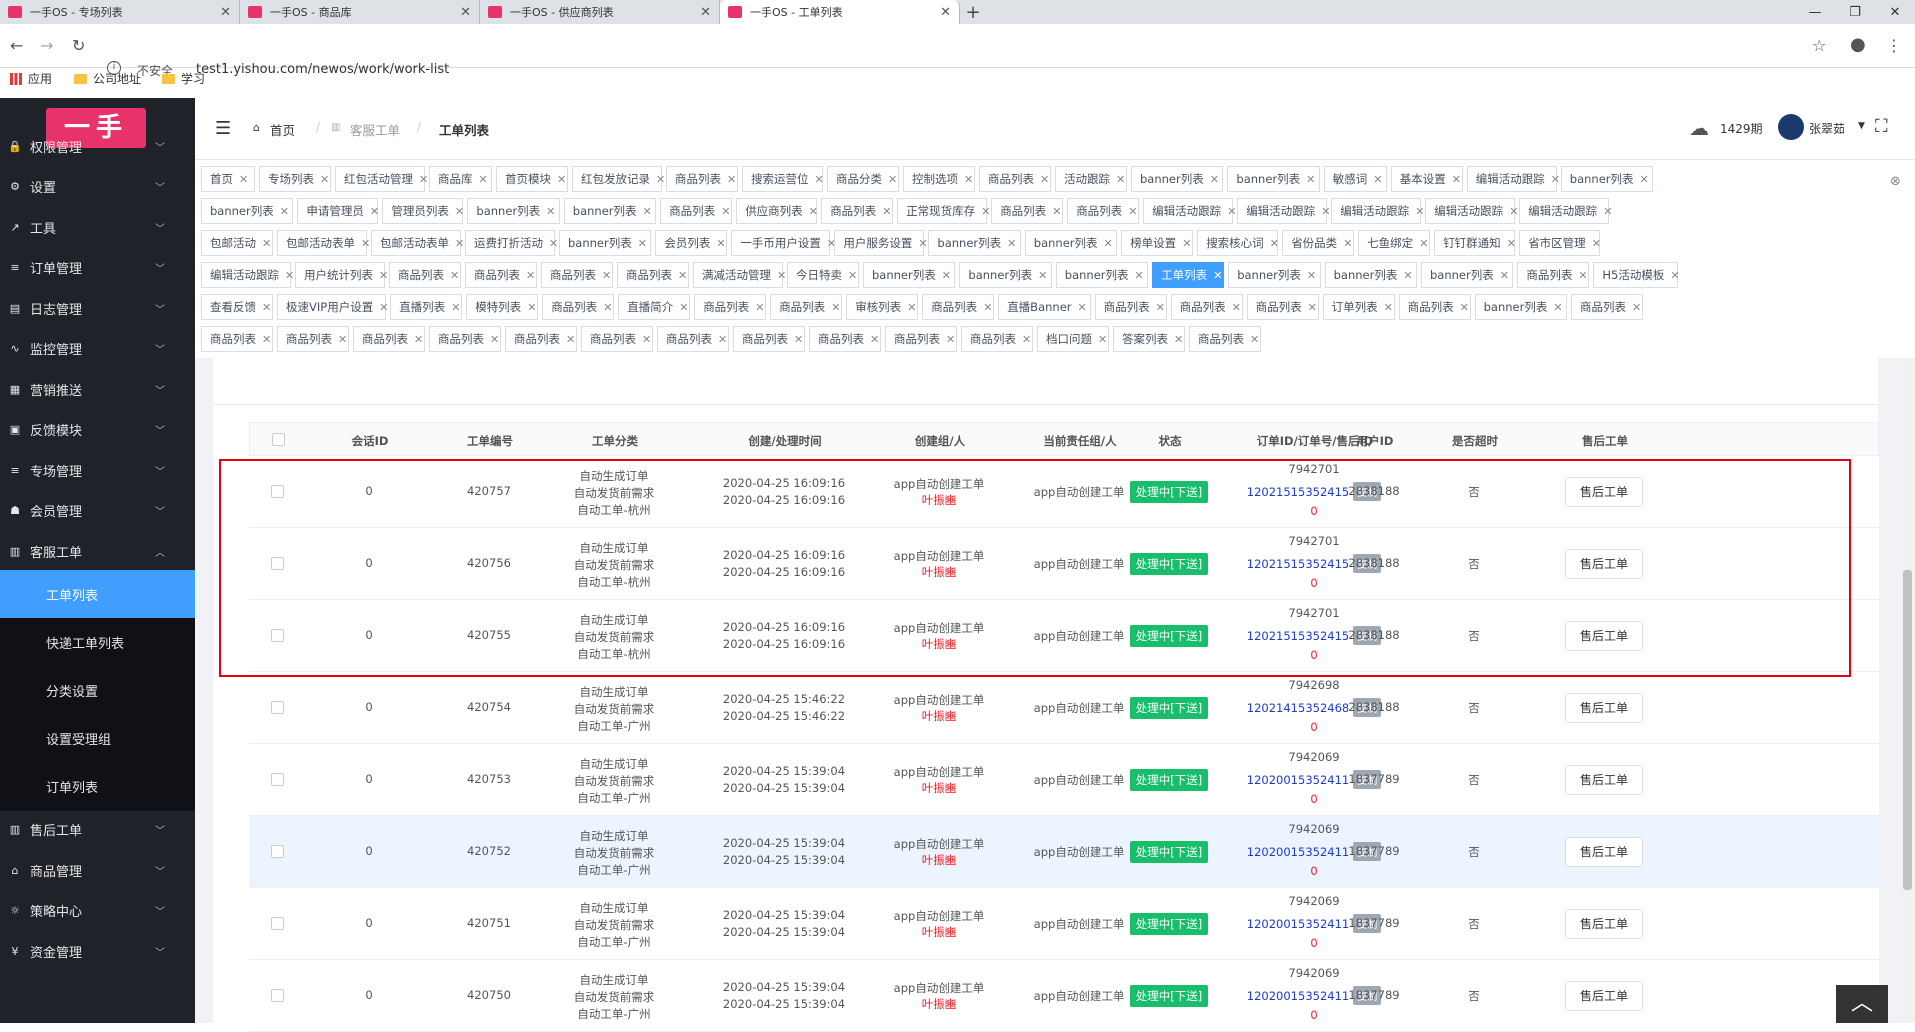 This screenshot has height=1032, width=1915. I want to click on tag-item: 模特列表 ✕, so click(502, 307).